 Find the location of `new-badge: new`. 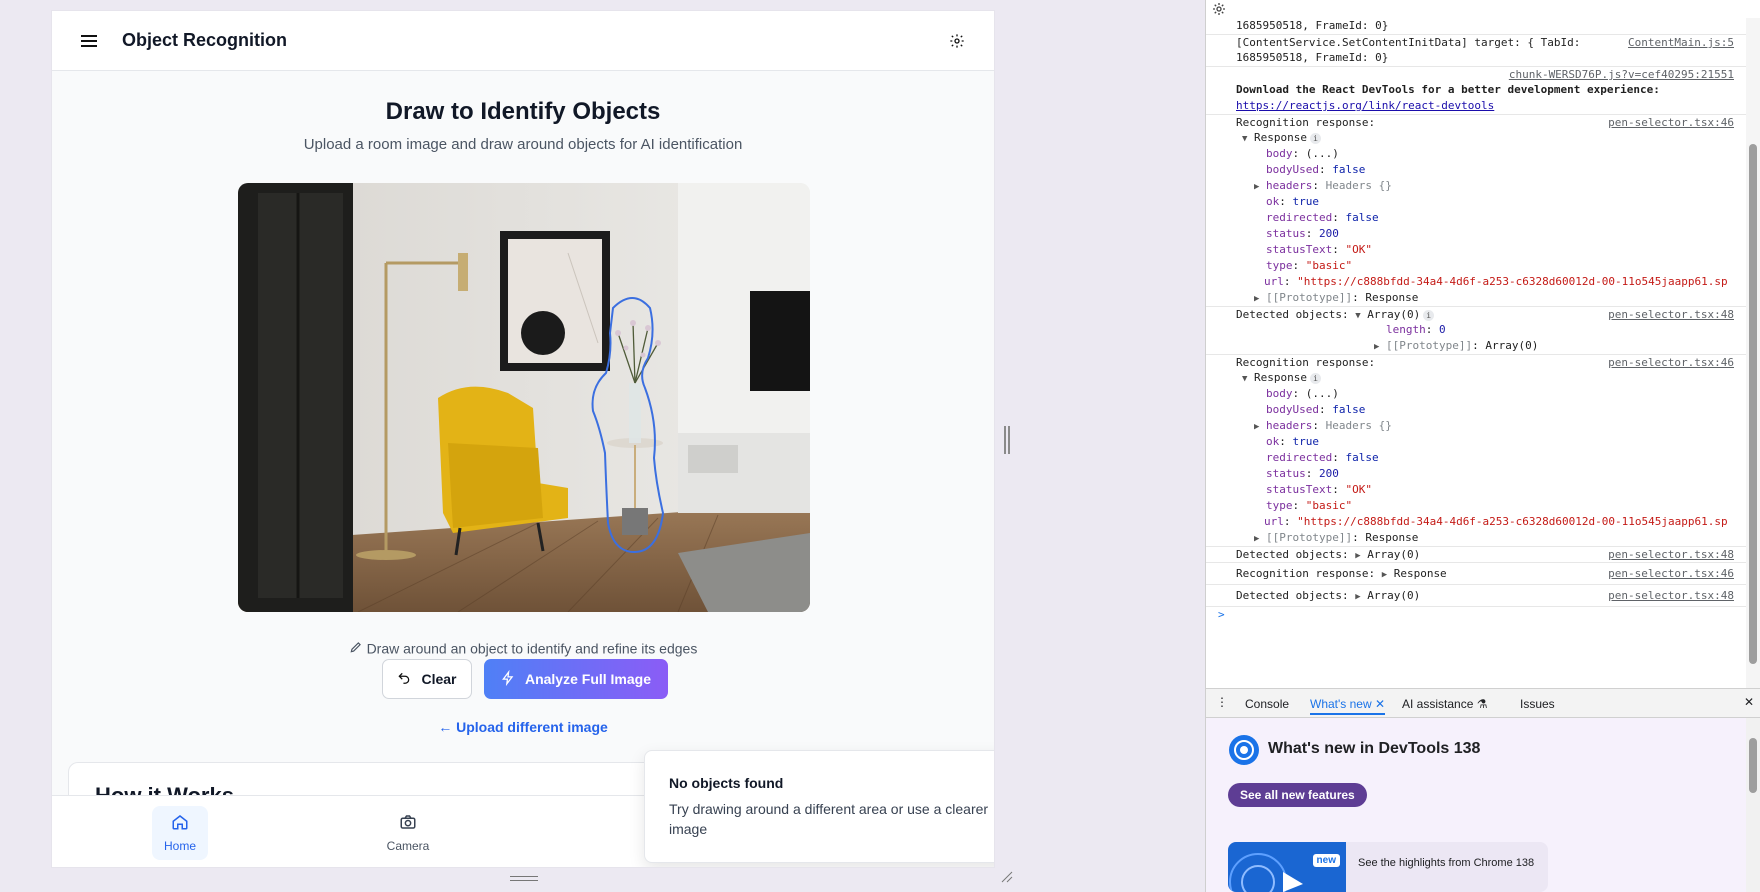

new-badge: new is located at coordinates (1326, 860).